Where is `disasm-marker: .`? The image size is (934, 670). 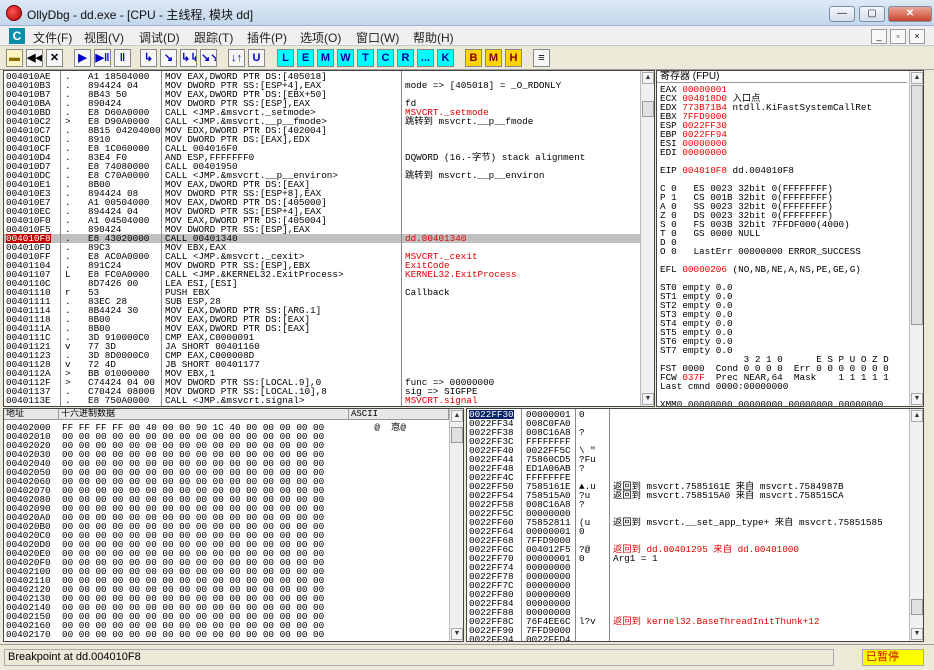
disasm-marker: . is located at coordinates (68, 400).